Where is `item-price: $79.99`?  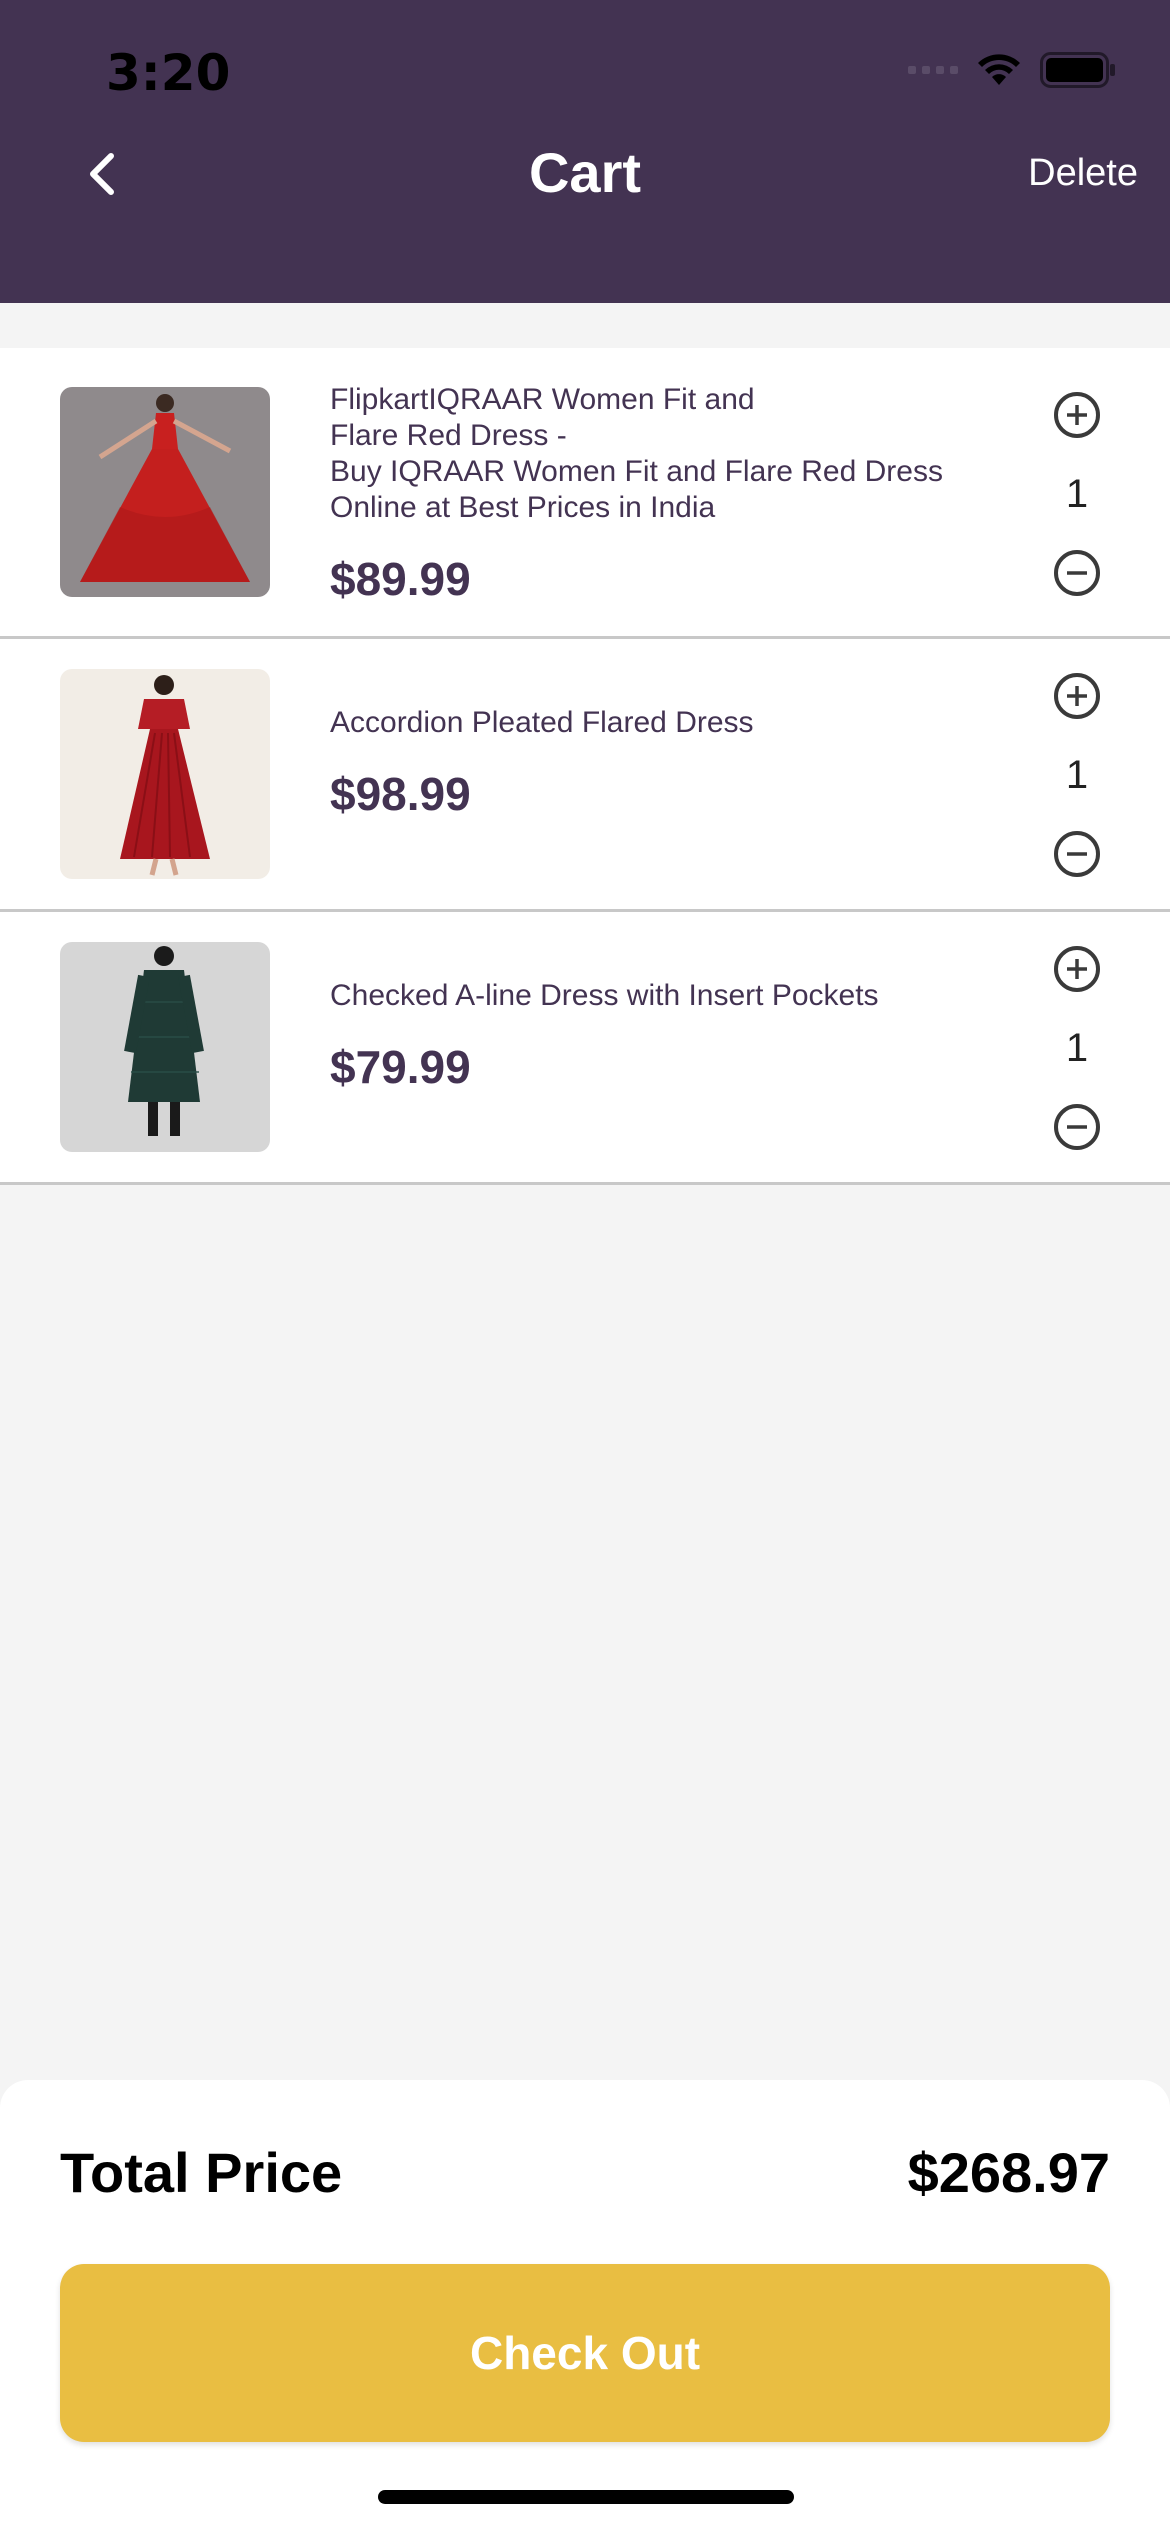 item-price: $79.99 is located at coordinates (400, 1067).